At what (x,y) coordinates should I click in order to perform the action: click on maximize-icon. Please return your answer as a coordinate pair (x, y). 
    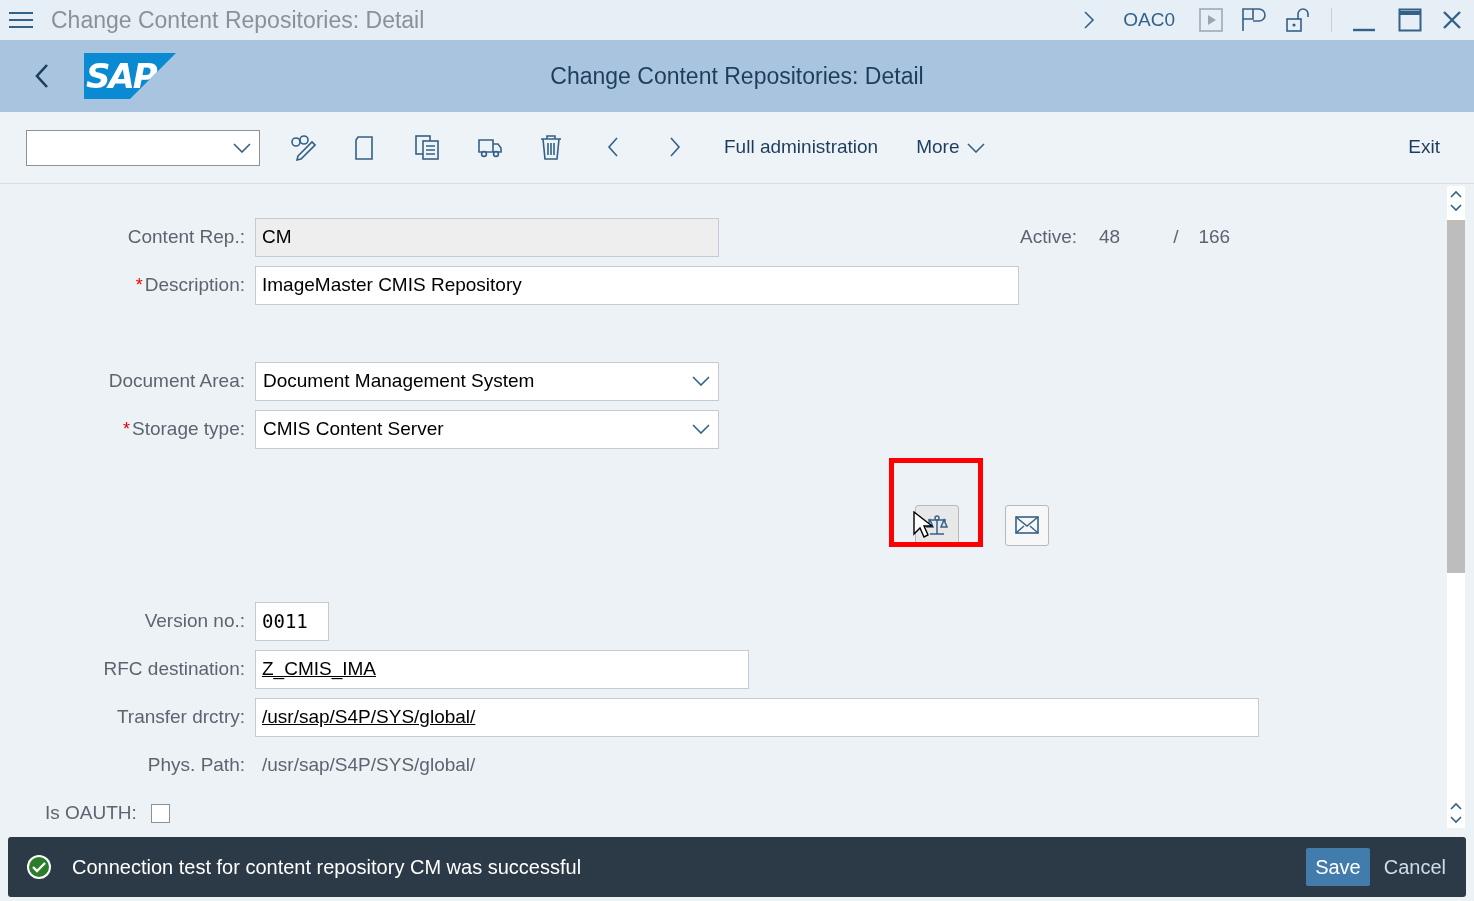
    Looking at the image, I should click on (1410, 20).